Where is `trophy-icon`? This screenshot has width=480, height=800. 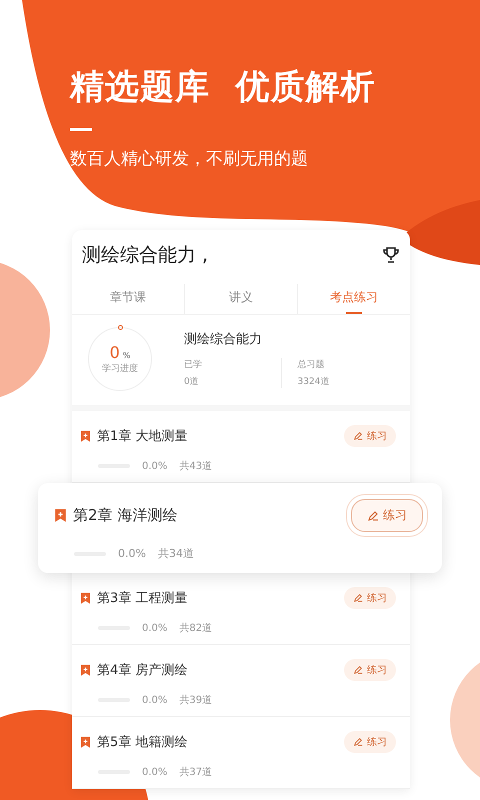 trophy-icon is located at coordinates (391, 255).